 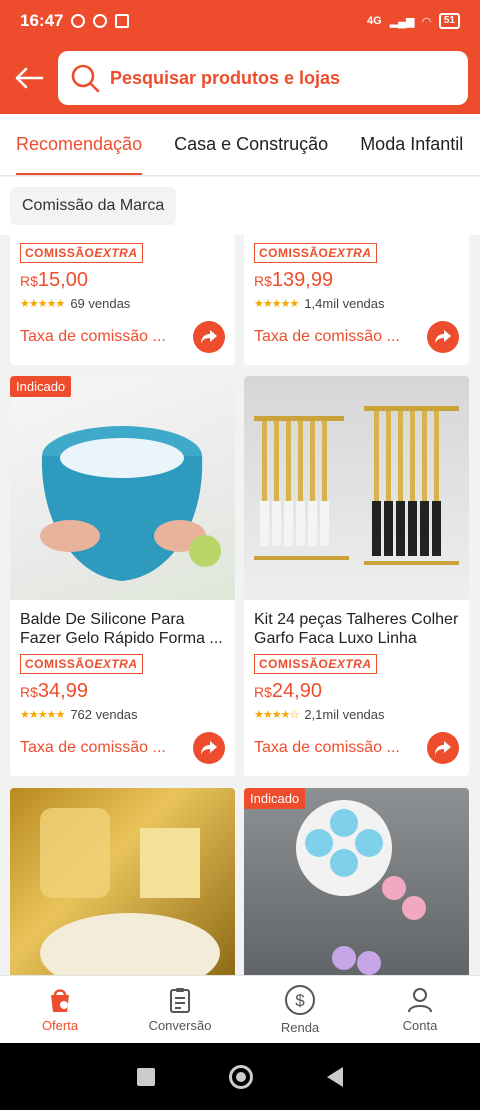 I want to click on filter-chip-comissao-da-marca: Comissão da Marca, so click(x=93, y=206).